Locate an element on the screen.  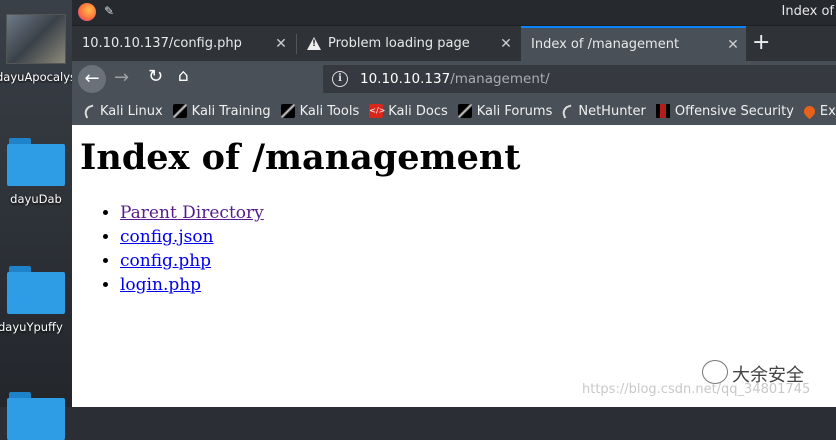
info-icon: i is located at coordinates (340, 79).